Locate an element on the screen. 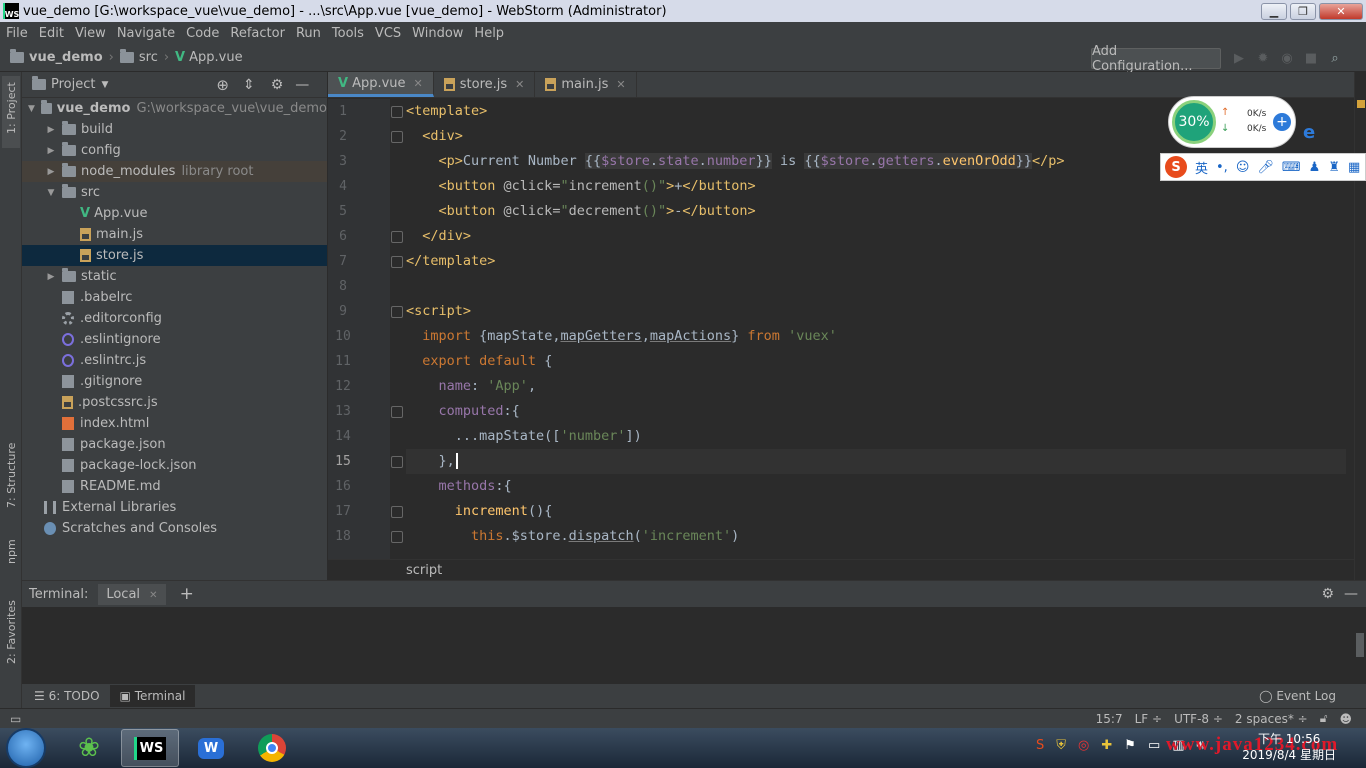  breadcrumb-project: vue_demo is located at coordinates (66, 57).